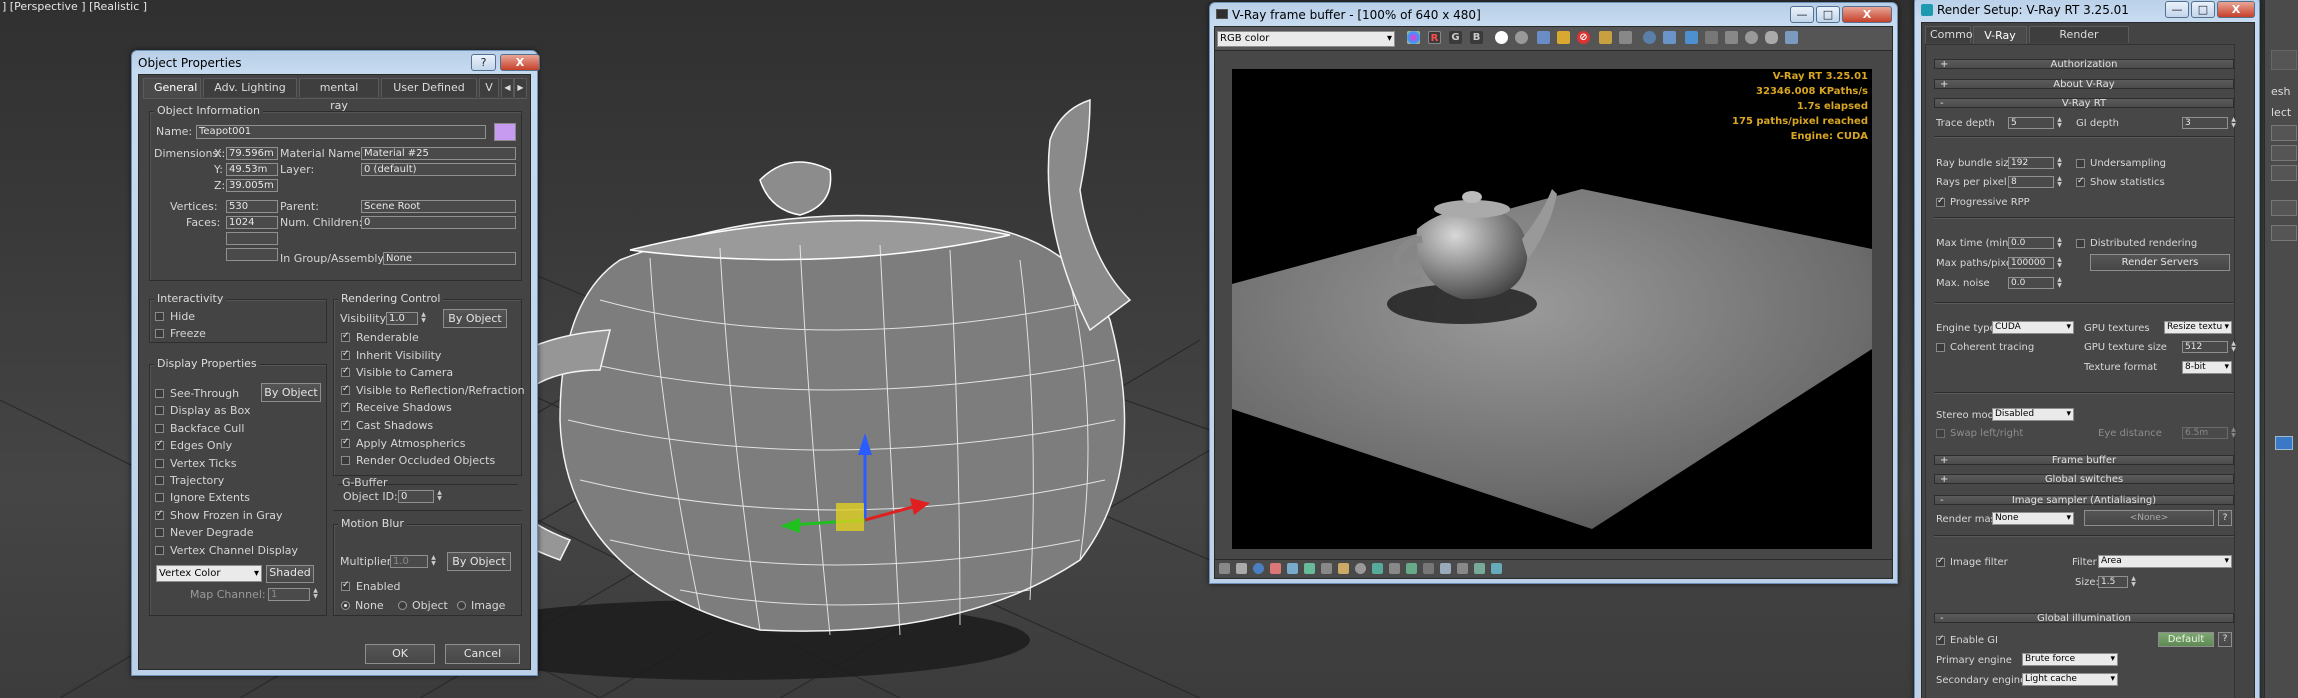  Describe the element at coordinates (2207, 367) in the screenshot. I see `texture-format-select: 8-bit` at that location.